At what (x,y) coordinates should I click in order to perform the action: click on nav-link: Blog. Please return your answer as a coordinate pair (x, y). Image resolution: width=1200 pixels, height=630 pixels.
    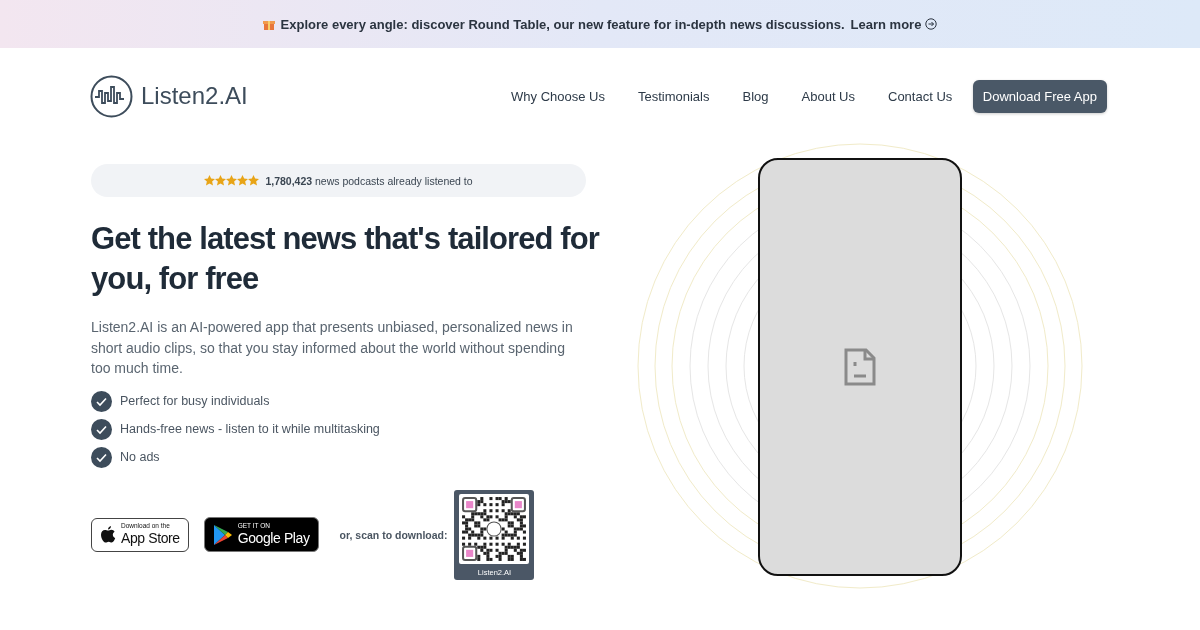
    Looking at the image, I should click on (755, 96).